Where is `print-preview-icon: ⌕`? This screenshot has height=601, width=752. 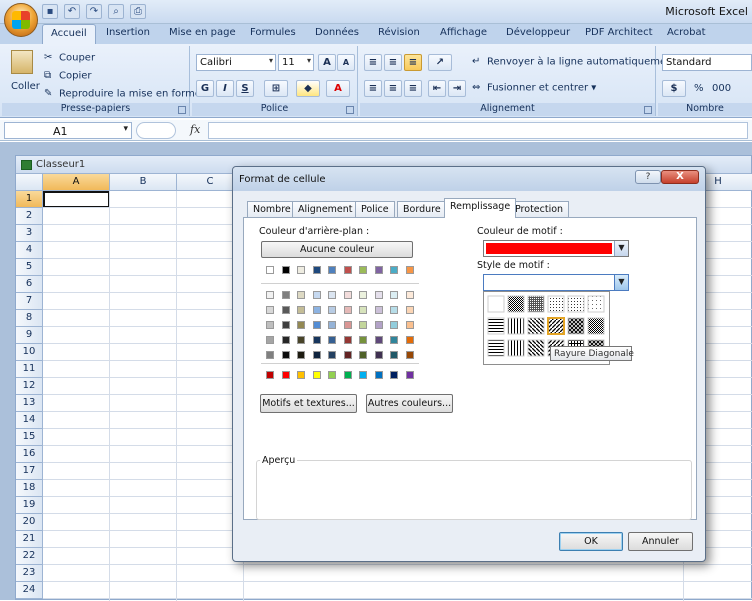
print-preview-icon: ⌕ is located at coordinates (116, 11).